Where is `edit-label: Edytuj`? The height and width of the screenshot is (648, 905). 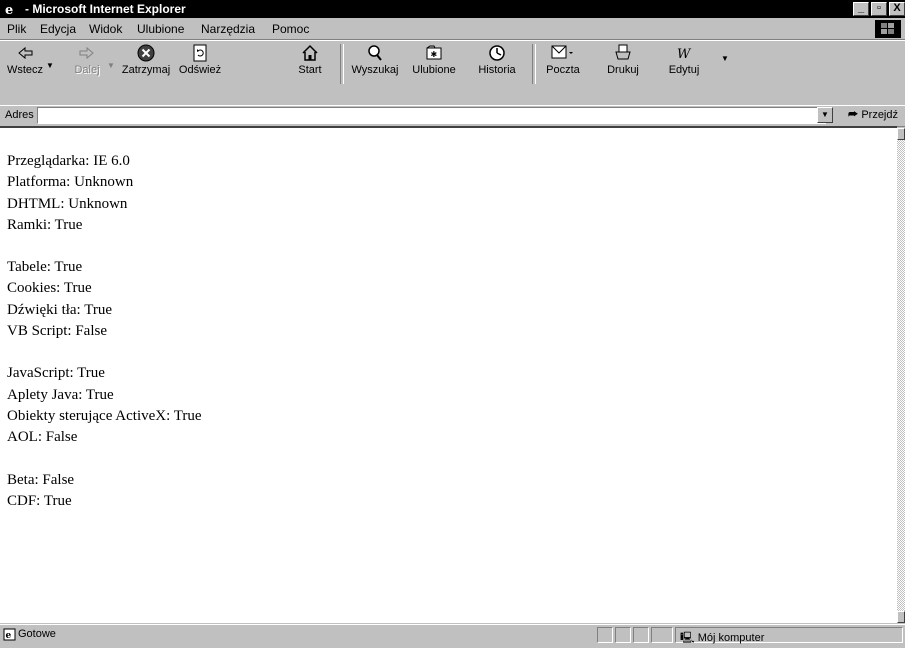
edit-label: Edytuj is located at coordinates (684, 70).